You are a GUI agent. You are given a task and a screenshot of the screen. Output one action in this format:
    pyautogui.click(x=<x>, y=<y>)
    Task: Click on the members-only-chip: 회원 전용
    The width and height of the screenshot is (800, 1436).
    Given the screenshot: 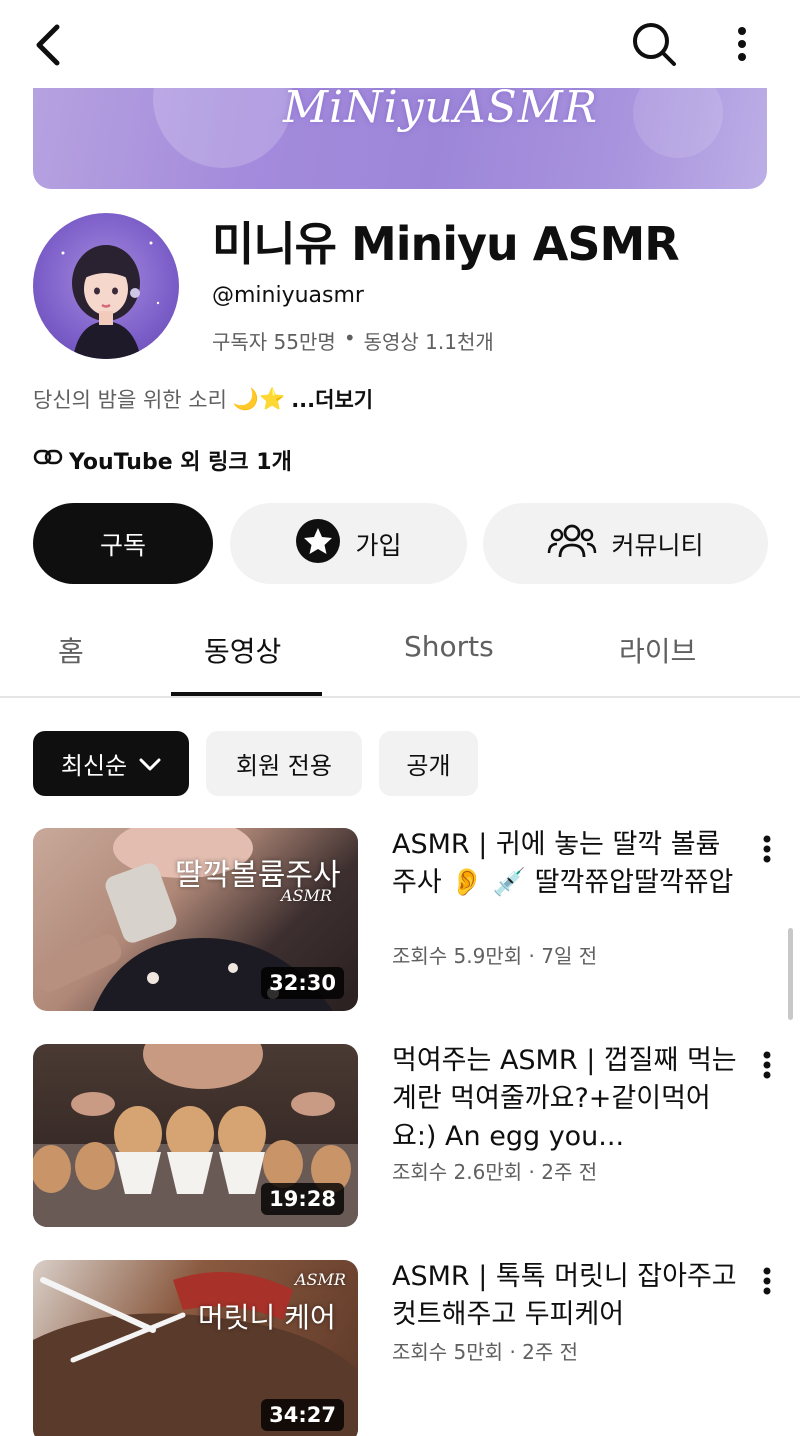 What is the action you would take?
    pyautogui.click(x=284, y=763)
    